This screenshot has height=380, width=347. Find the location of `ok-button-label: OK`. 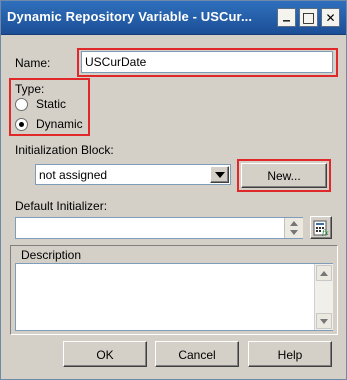

ok-button-label: OK is located at coordinates (105, 355).